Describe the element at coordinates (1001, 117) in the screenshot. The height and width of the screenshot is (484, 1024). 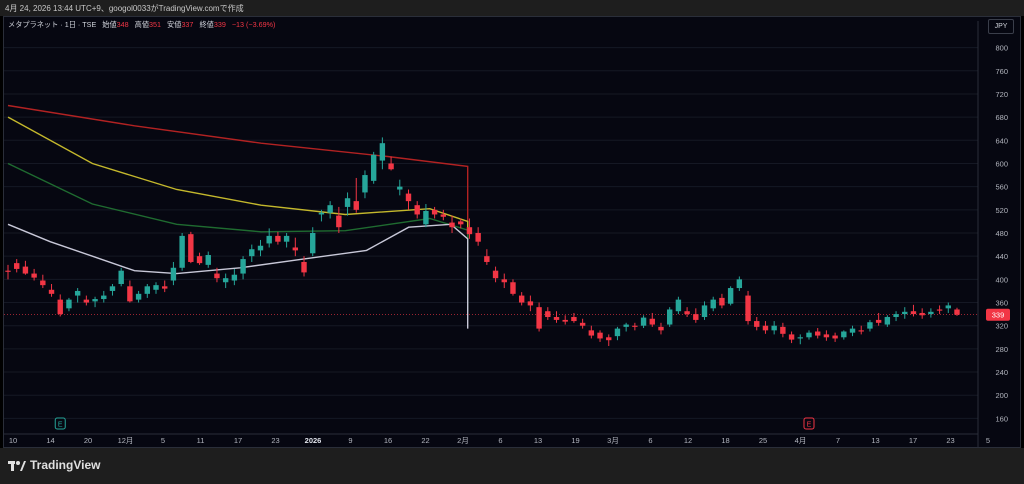
I see `y-tick-label: 680` at that location.